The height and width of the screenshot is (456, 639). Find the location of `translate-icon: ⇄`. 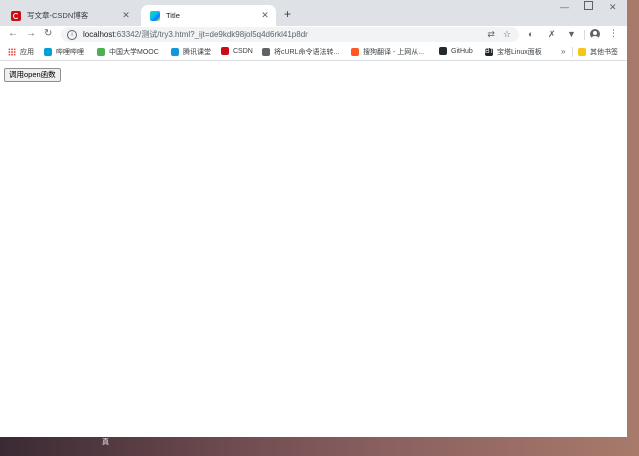

translate-icon: ⇄ is located at coordinates (491, 34).